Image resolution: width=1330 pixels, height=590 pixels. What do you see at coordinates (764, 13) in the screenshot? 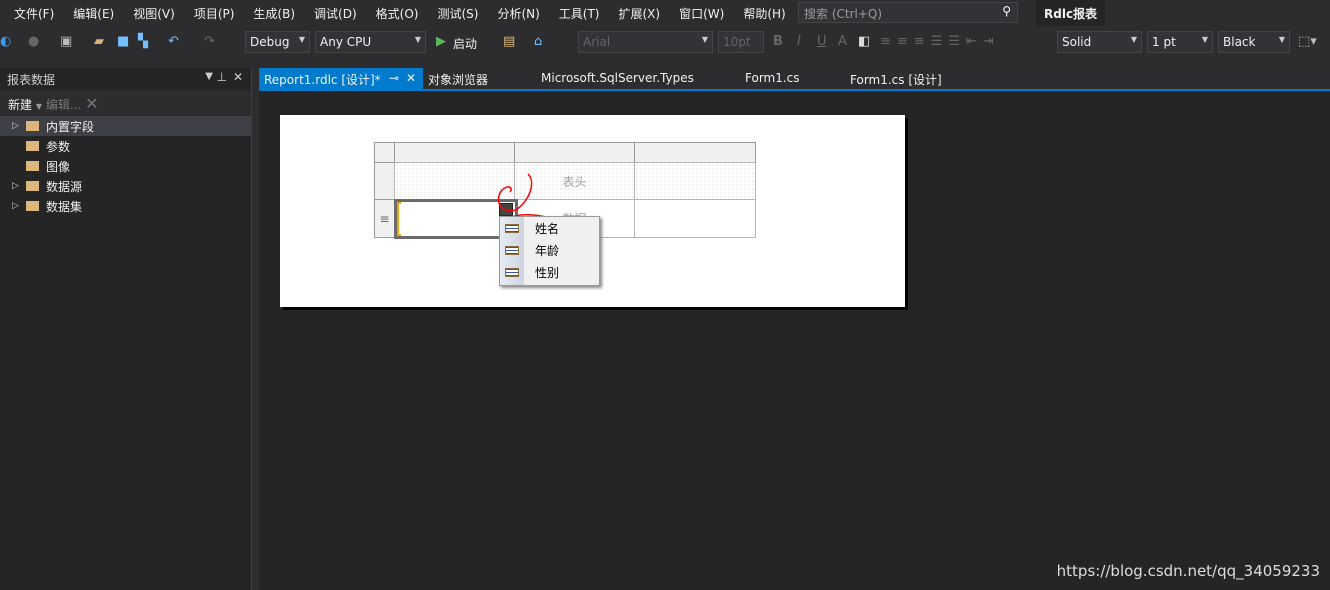
I see `menu-help: 帮助(H)` at bounding box center [764, 13].